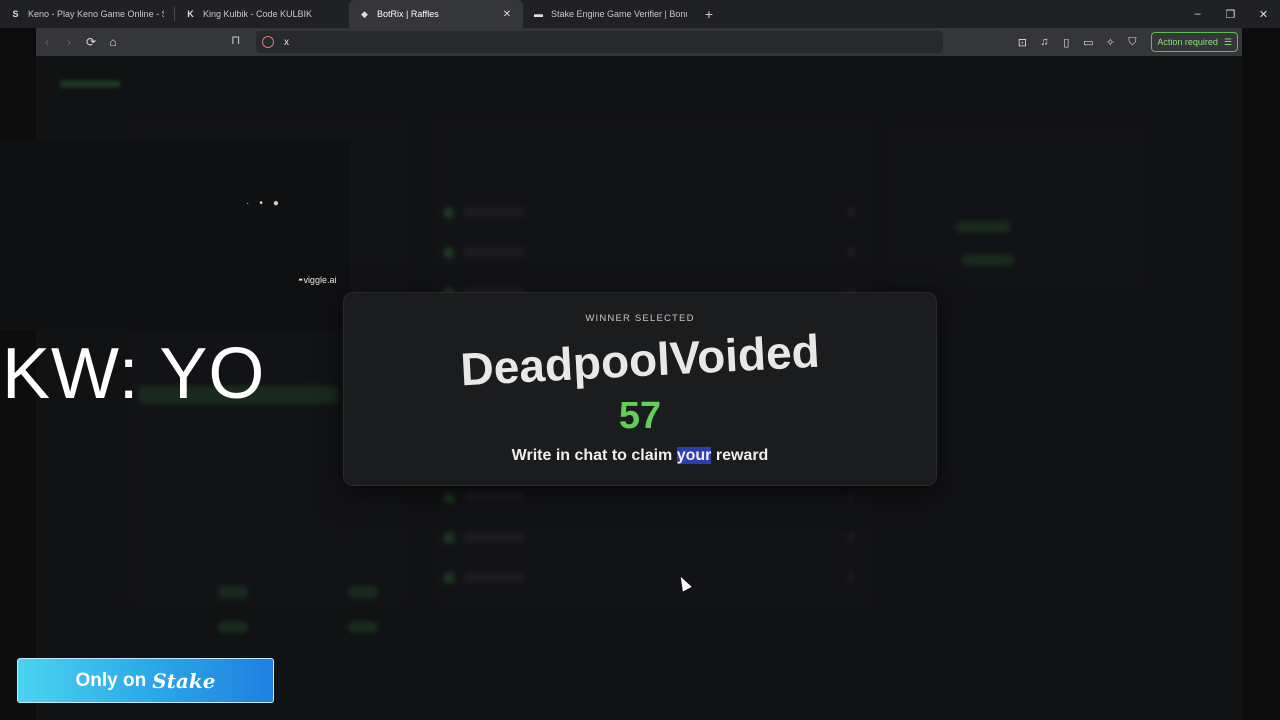  I want to click on stake-favicon-icon: S, so click(15, 14).